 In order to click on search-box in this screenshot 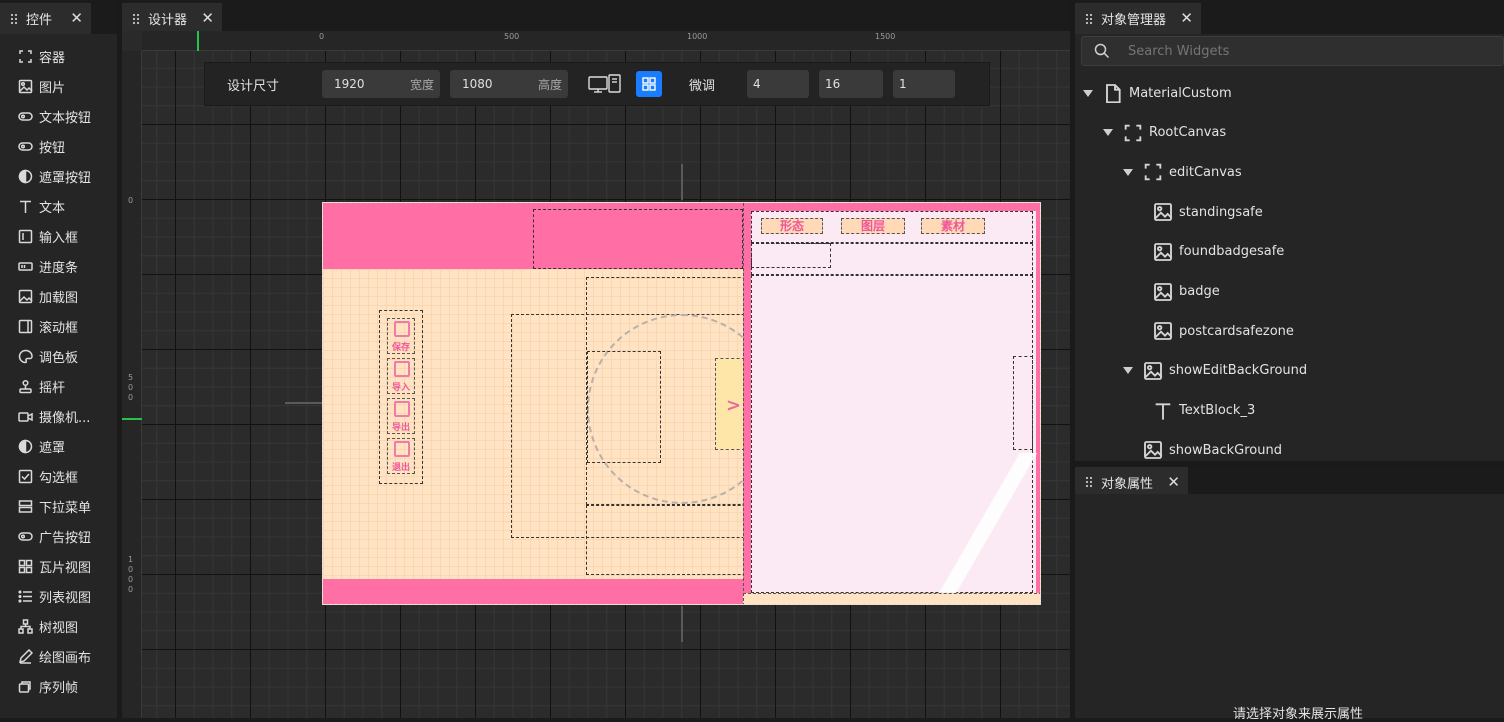, I will do `click(1292, 51)`.